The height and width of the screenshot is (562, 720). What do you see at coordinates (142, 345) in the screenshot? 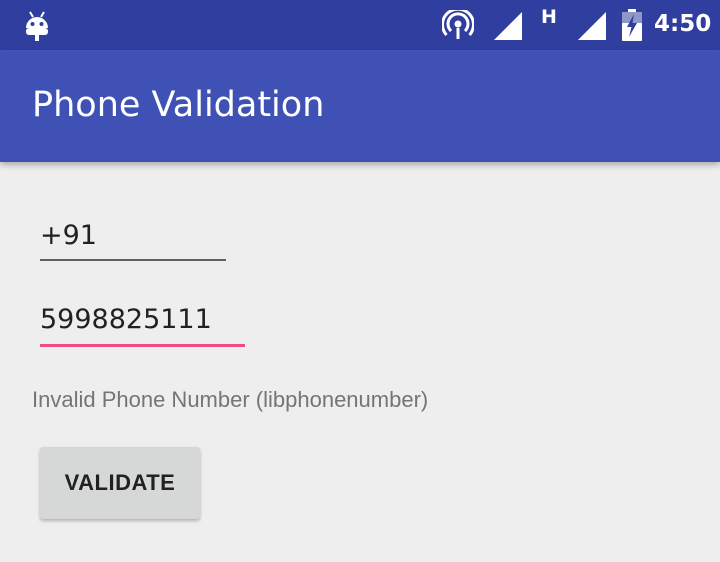
I see `phone-number-underline` at bounding box center [142, 345].